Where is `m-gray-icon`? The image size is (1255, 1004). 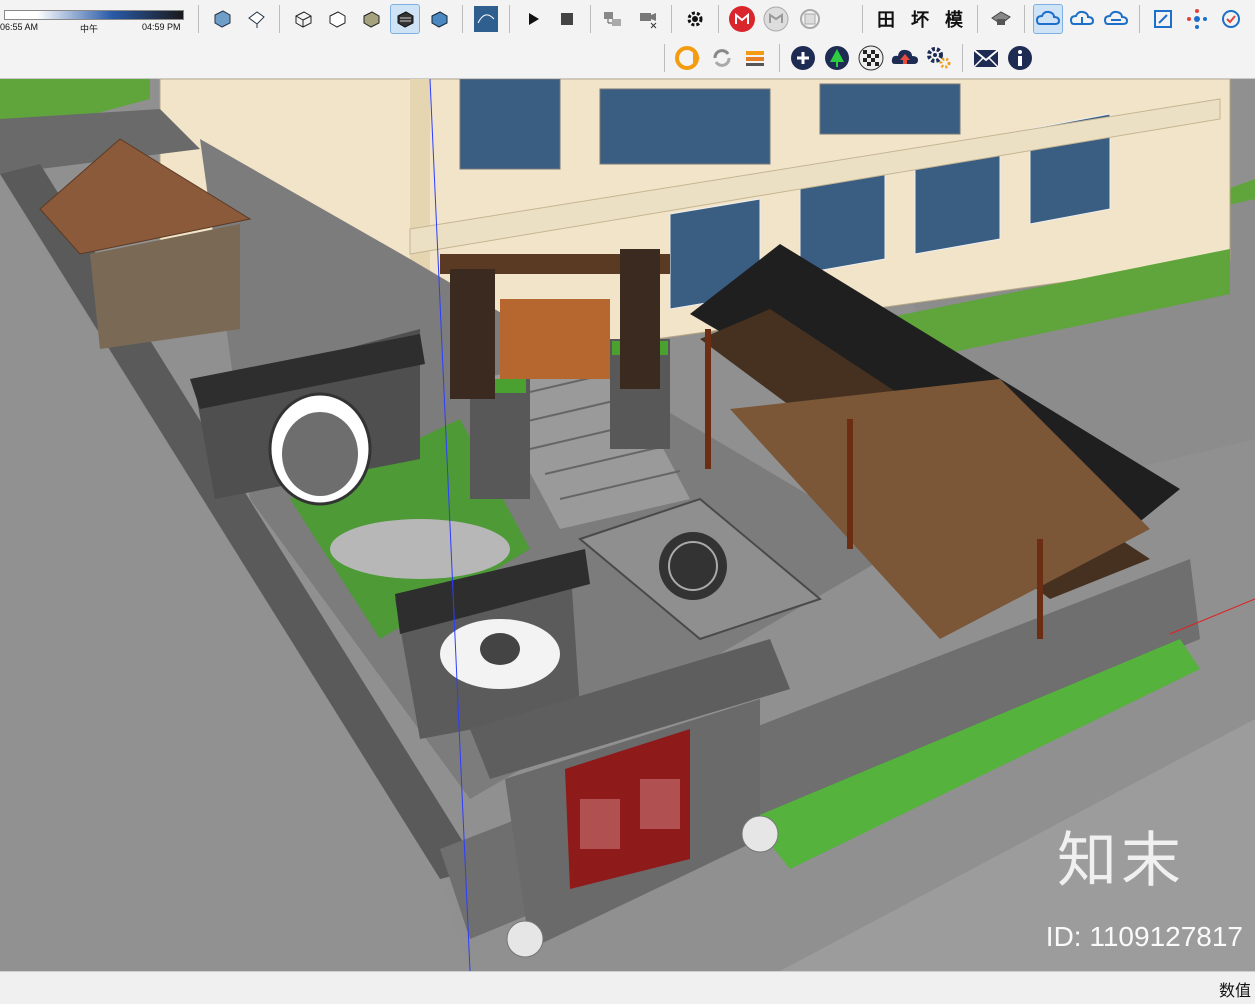 m-gray-icon is located at coordinates (776, 19).